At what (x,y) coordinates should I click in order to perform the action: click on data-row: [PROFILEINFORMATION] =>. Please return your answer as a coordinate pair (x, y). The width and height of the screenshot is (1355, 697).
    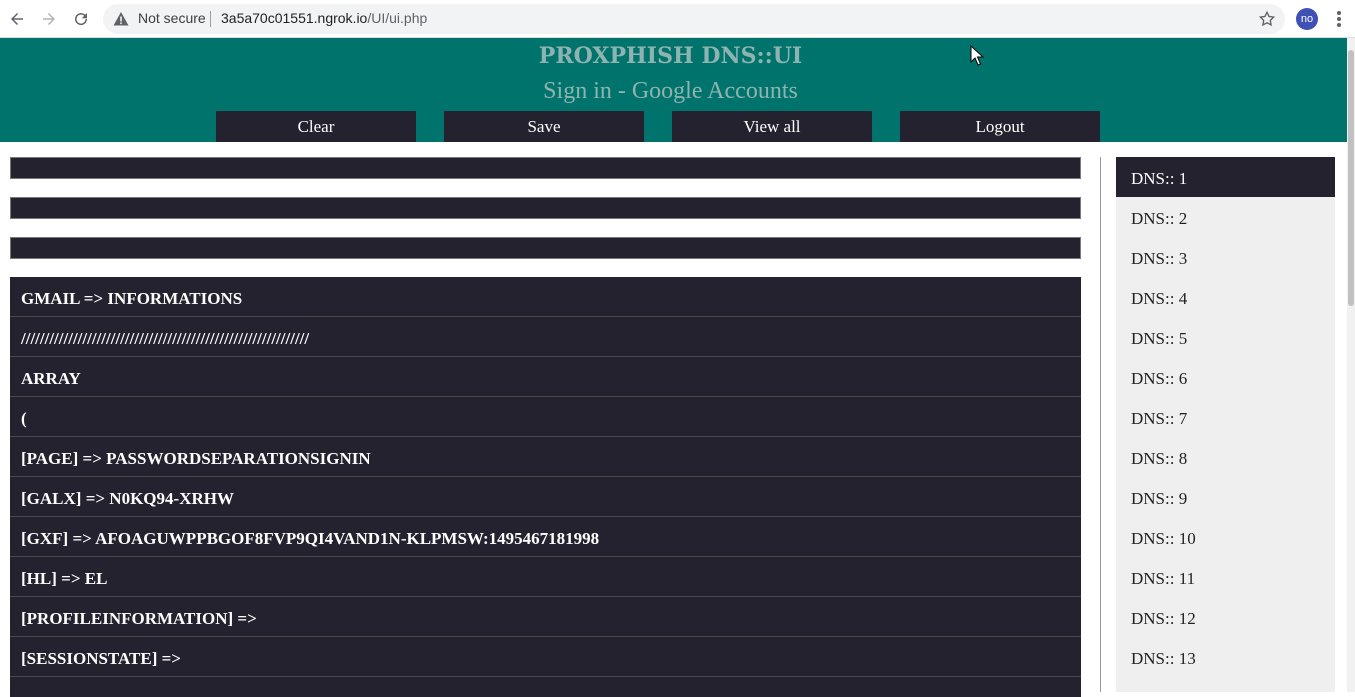
    Looking at the image, I should click on (545, 617).